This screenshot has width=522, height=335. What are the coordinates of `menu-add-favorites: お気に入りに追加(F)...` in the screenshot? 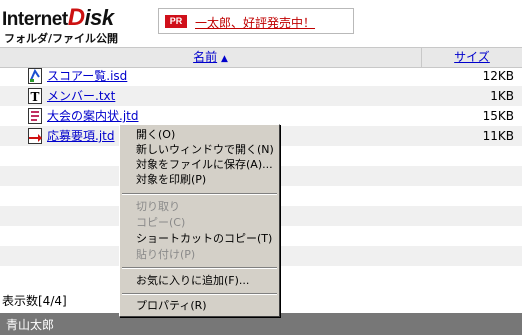 It's located at (192, 281).